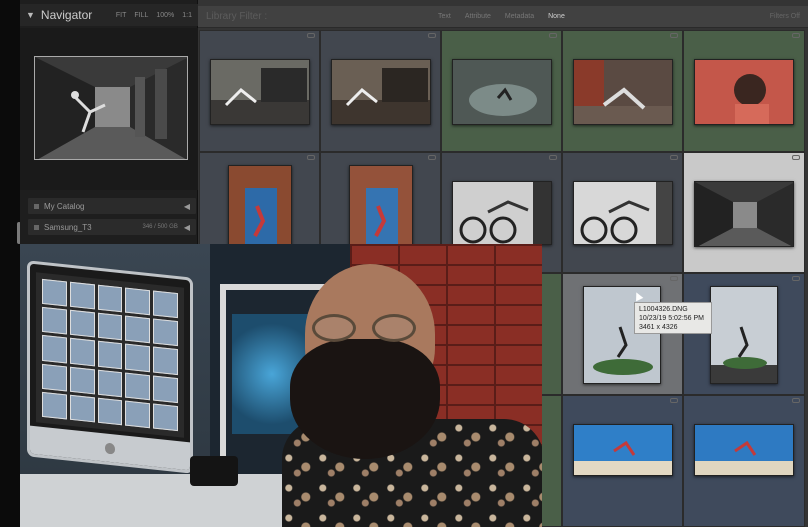 This screenshot has width=808, height=527. I want to click on video-imac, so click(110, 367).